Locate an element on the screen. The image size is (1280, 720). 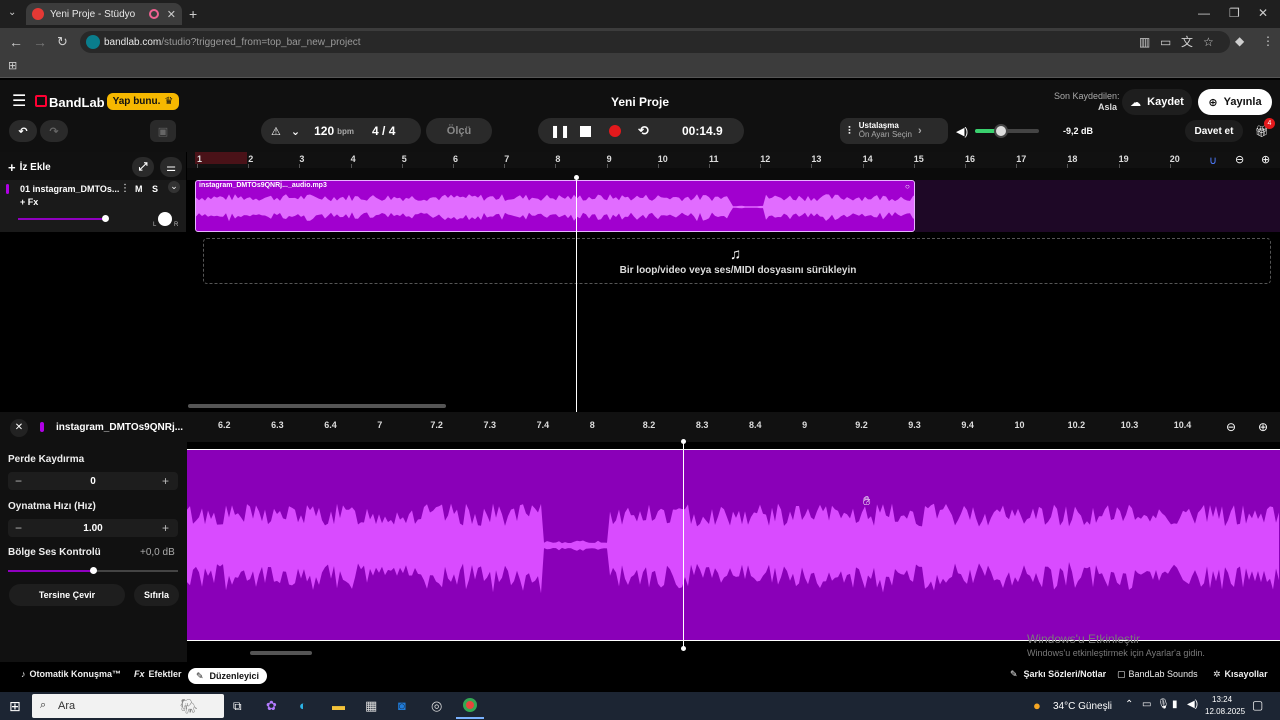
volume-tray-icon: ◀) is located at coordinates (1192, 704).